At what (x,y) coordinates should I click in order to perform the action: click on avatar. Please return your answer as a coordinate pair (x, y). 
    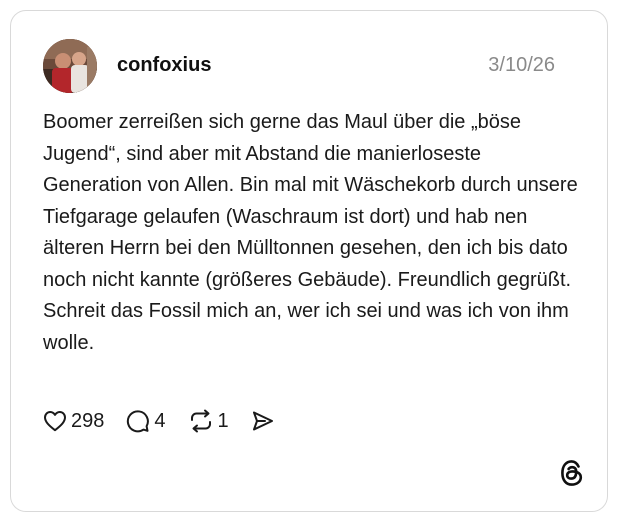
    Looking at the image, I should click on (70, 66).